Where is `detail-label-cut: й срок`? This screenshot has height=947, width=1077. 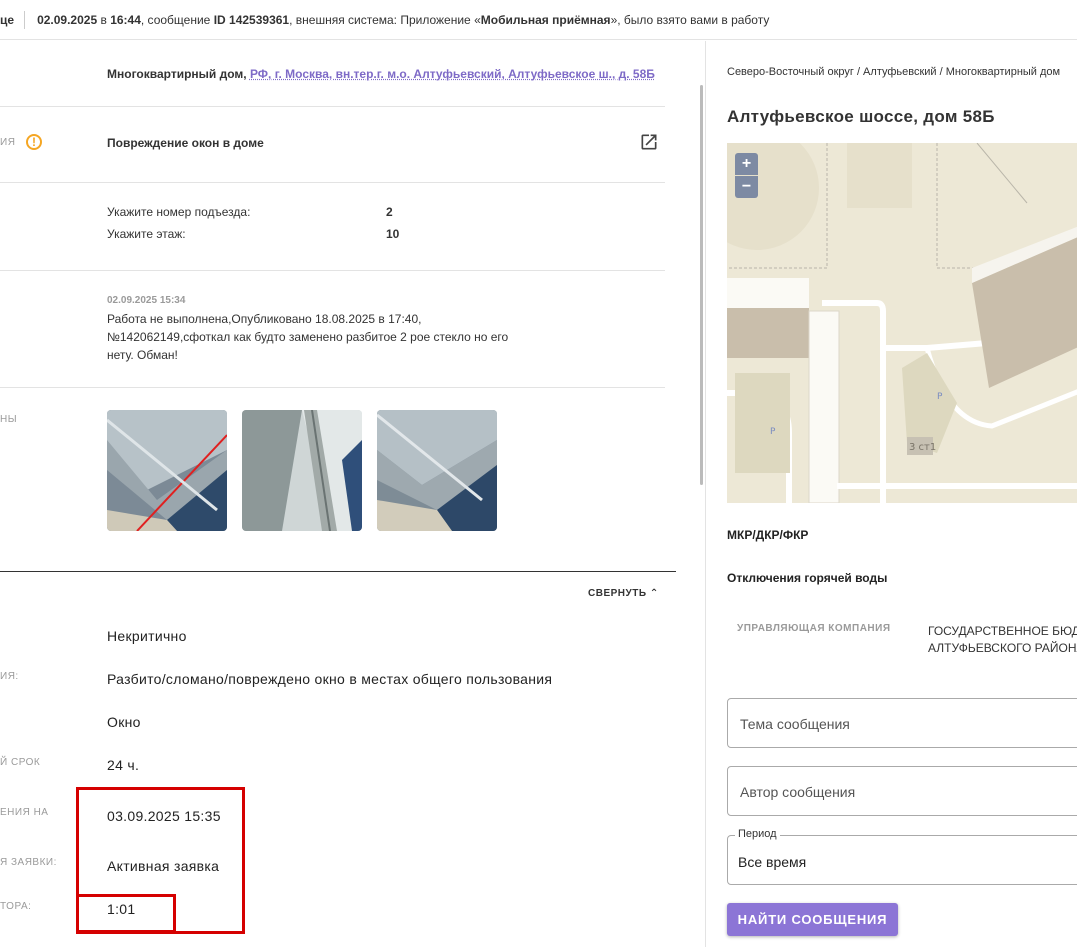
detail-label-cut: й срок is located at coordinates (20, 762).